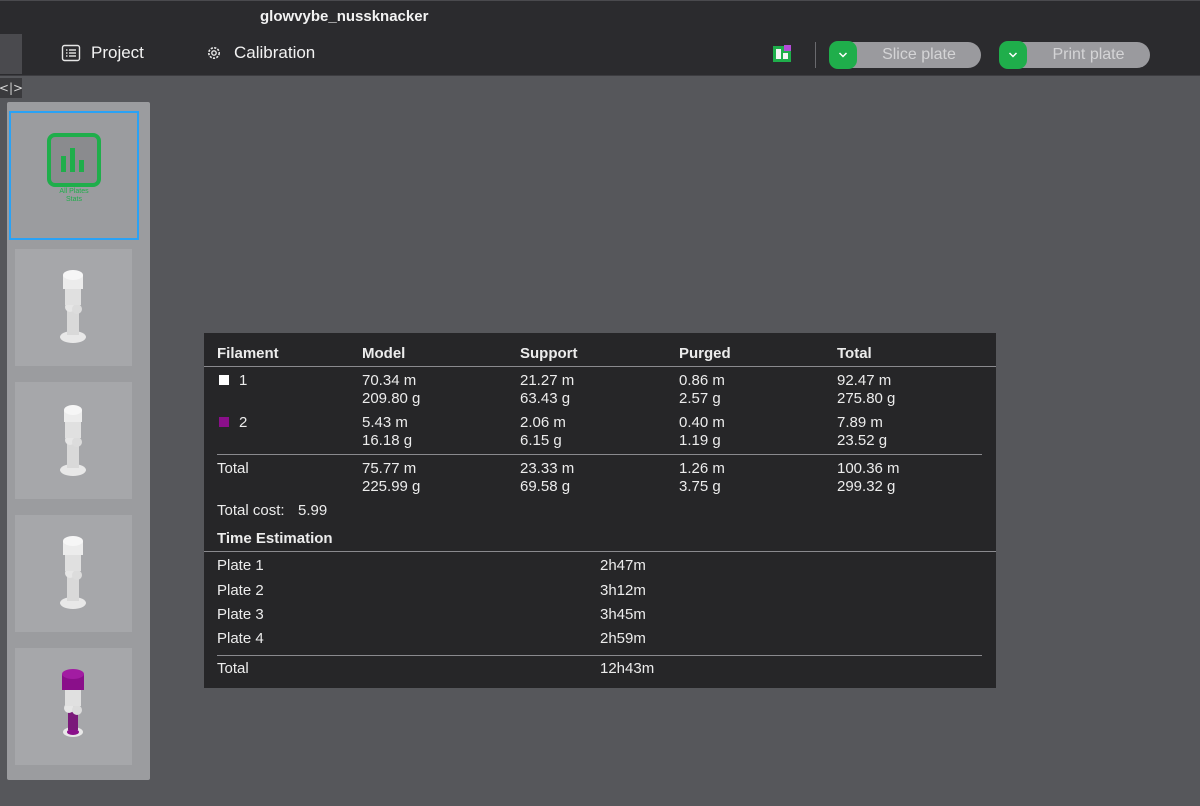  Describe the element at coordinates (854, 353) in the screenshot. I see `col-header-total: Total` at that location.